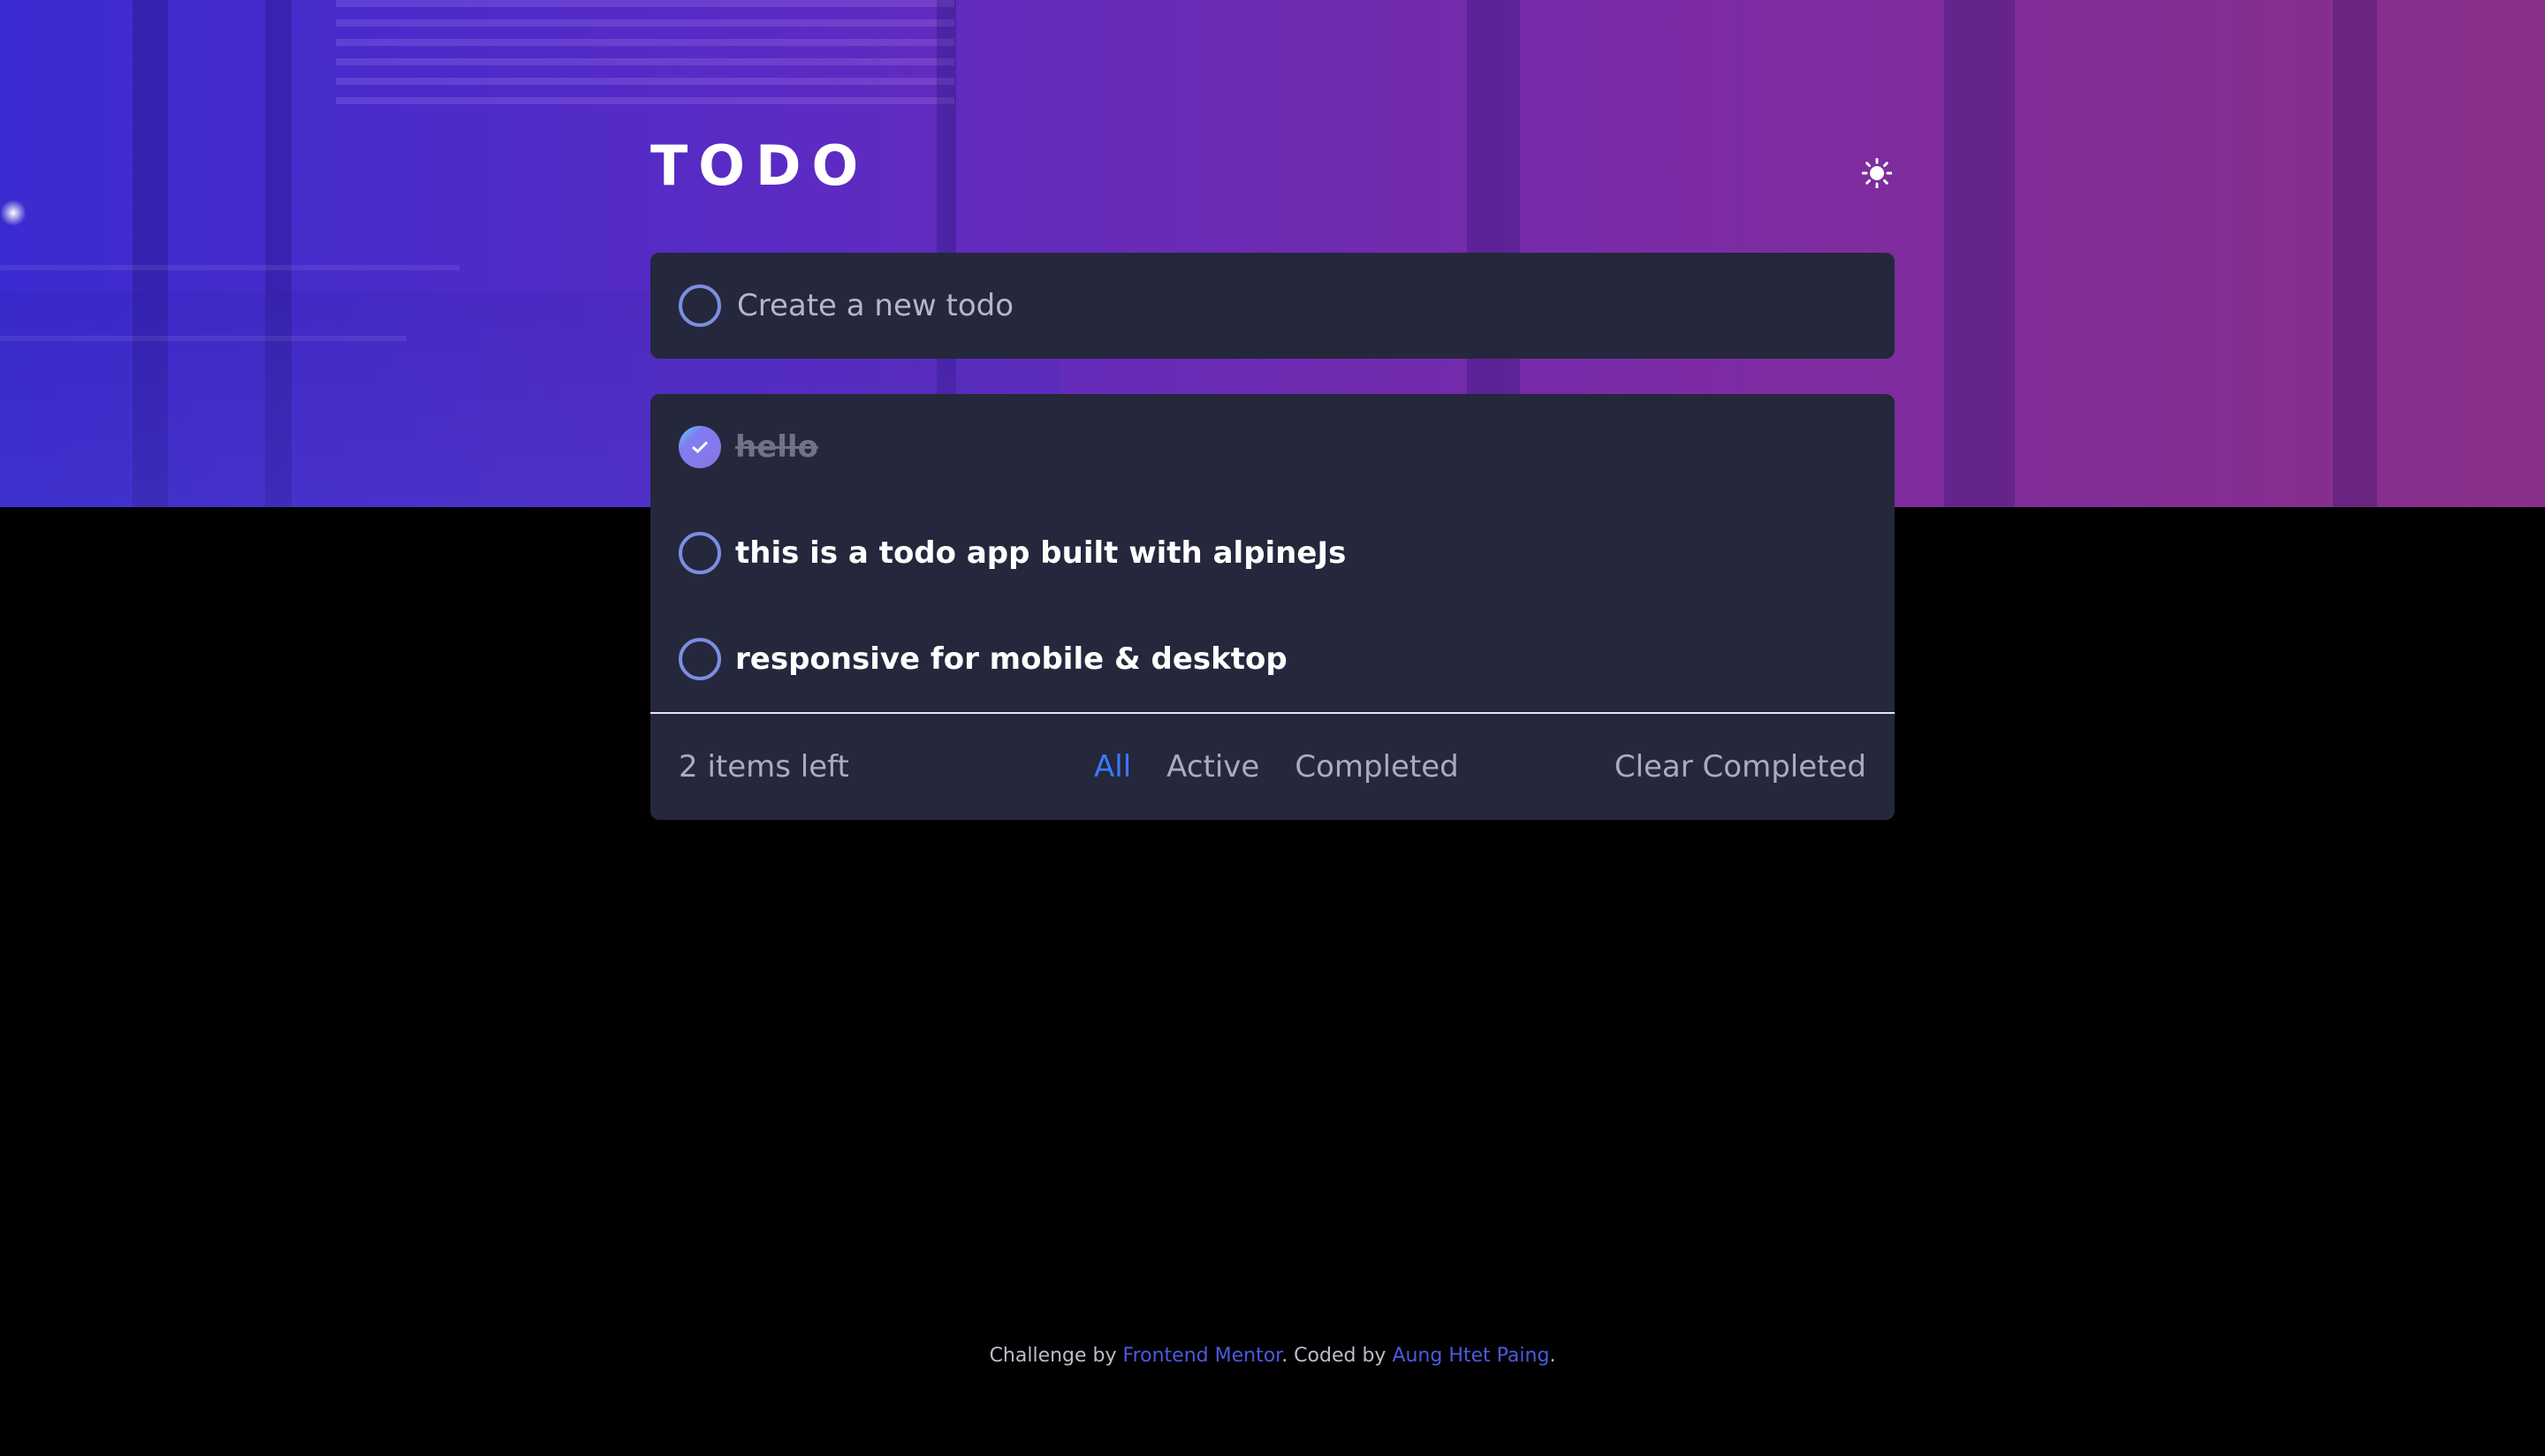 The image size is (2545, 1456). Describe the element at coordinates (1740, 767) in the screenshot. I see `clear-completed-button: Clear Completed` at that location.